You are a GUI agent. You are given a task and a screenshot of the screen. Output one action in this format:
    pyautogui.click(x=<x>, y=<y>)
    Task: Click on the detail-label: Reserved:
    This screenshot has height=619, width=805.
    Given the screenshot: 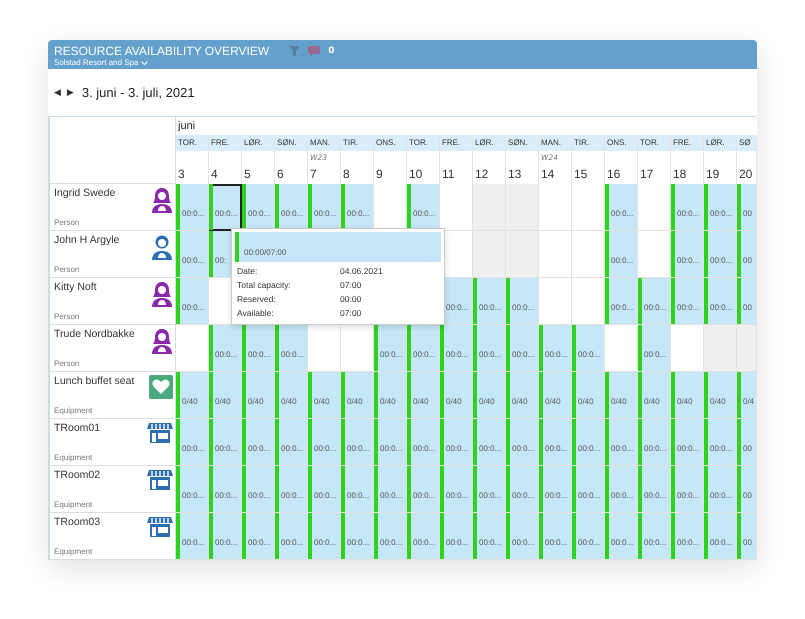 What is the action you would take?
    pyautogui.click(x=257, y=299)
    